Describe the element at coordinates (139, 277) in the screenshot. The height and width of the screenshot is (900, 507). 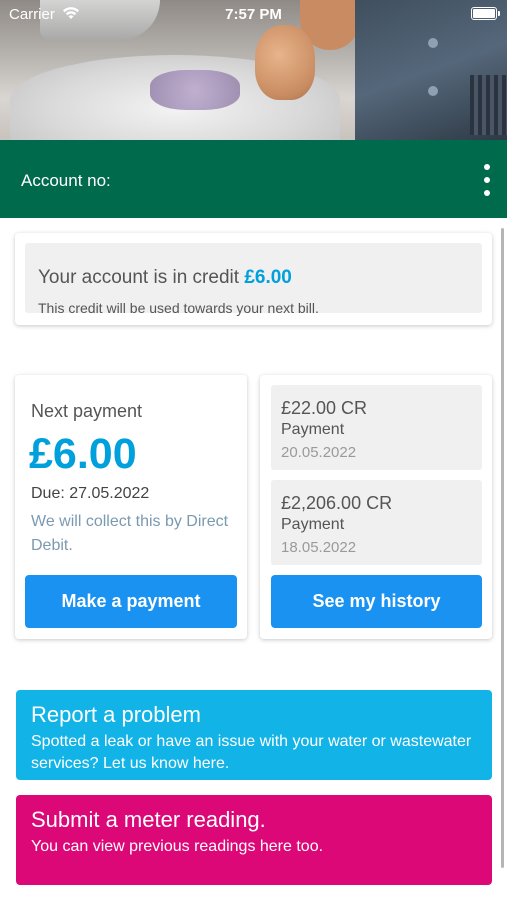
I see `credit-text: Your account is in credit` at that location.